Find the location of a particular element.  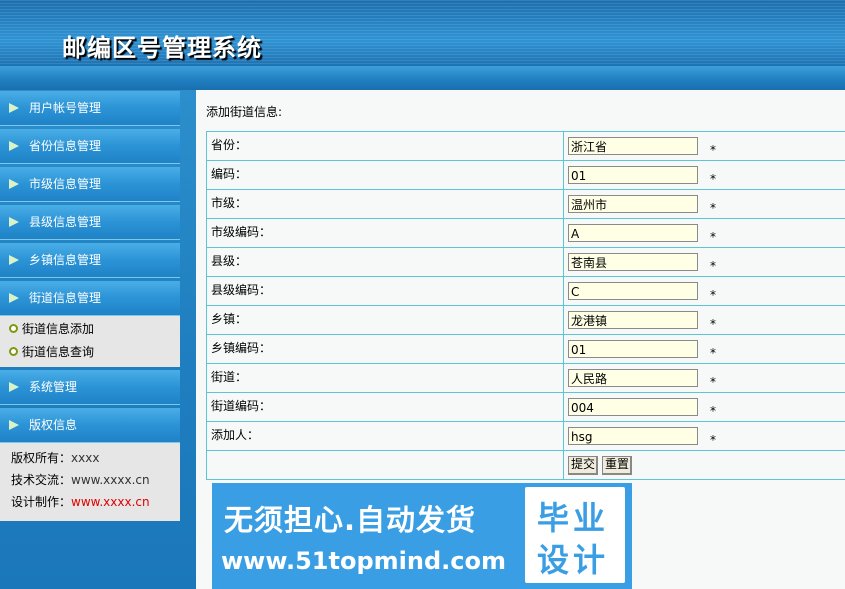

copyright-line: 版权所有：xxxx is located at coordinates (95, 458).